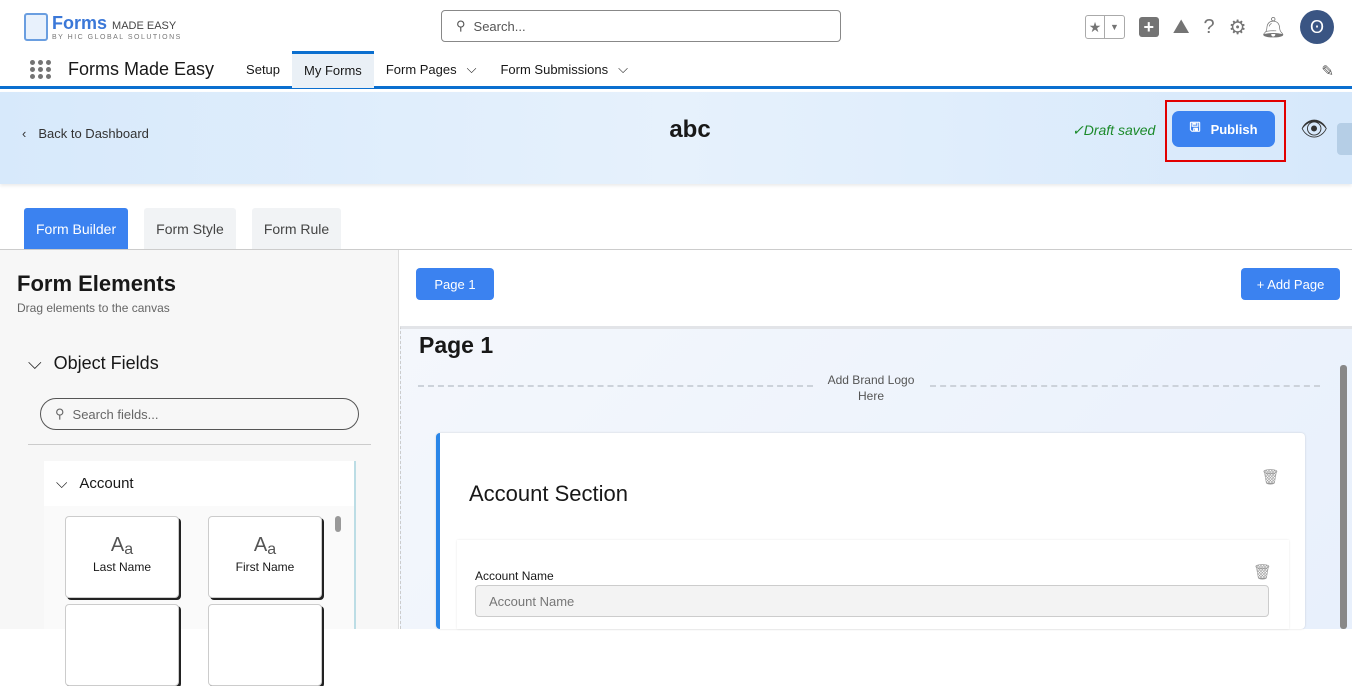 This screenshot has height=686, width=1352. I want to click on page-bar, so click(876, 288).